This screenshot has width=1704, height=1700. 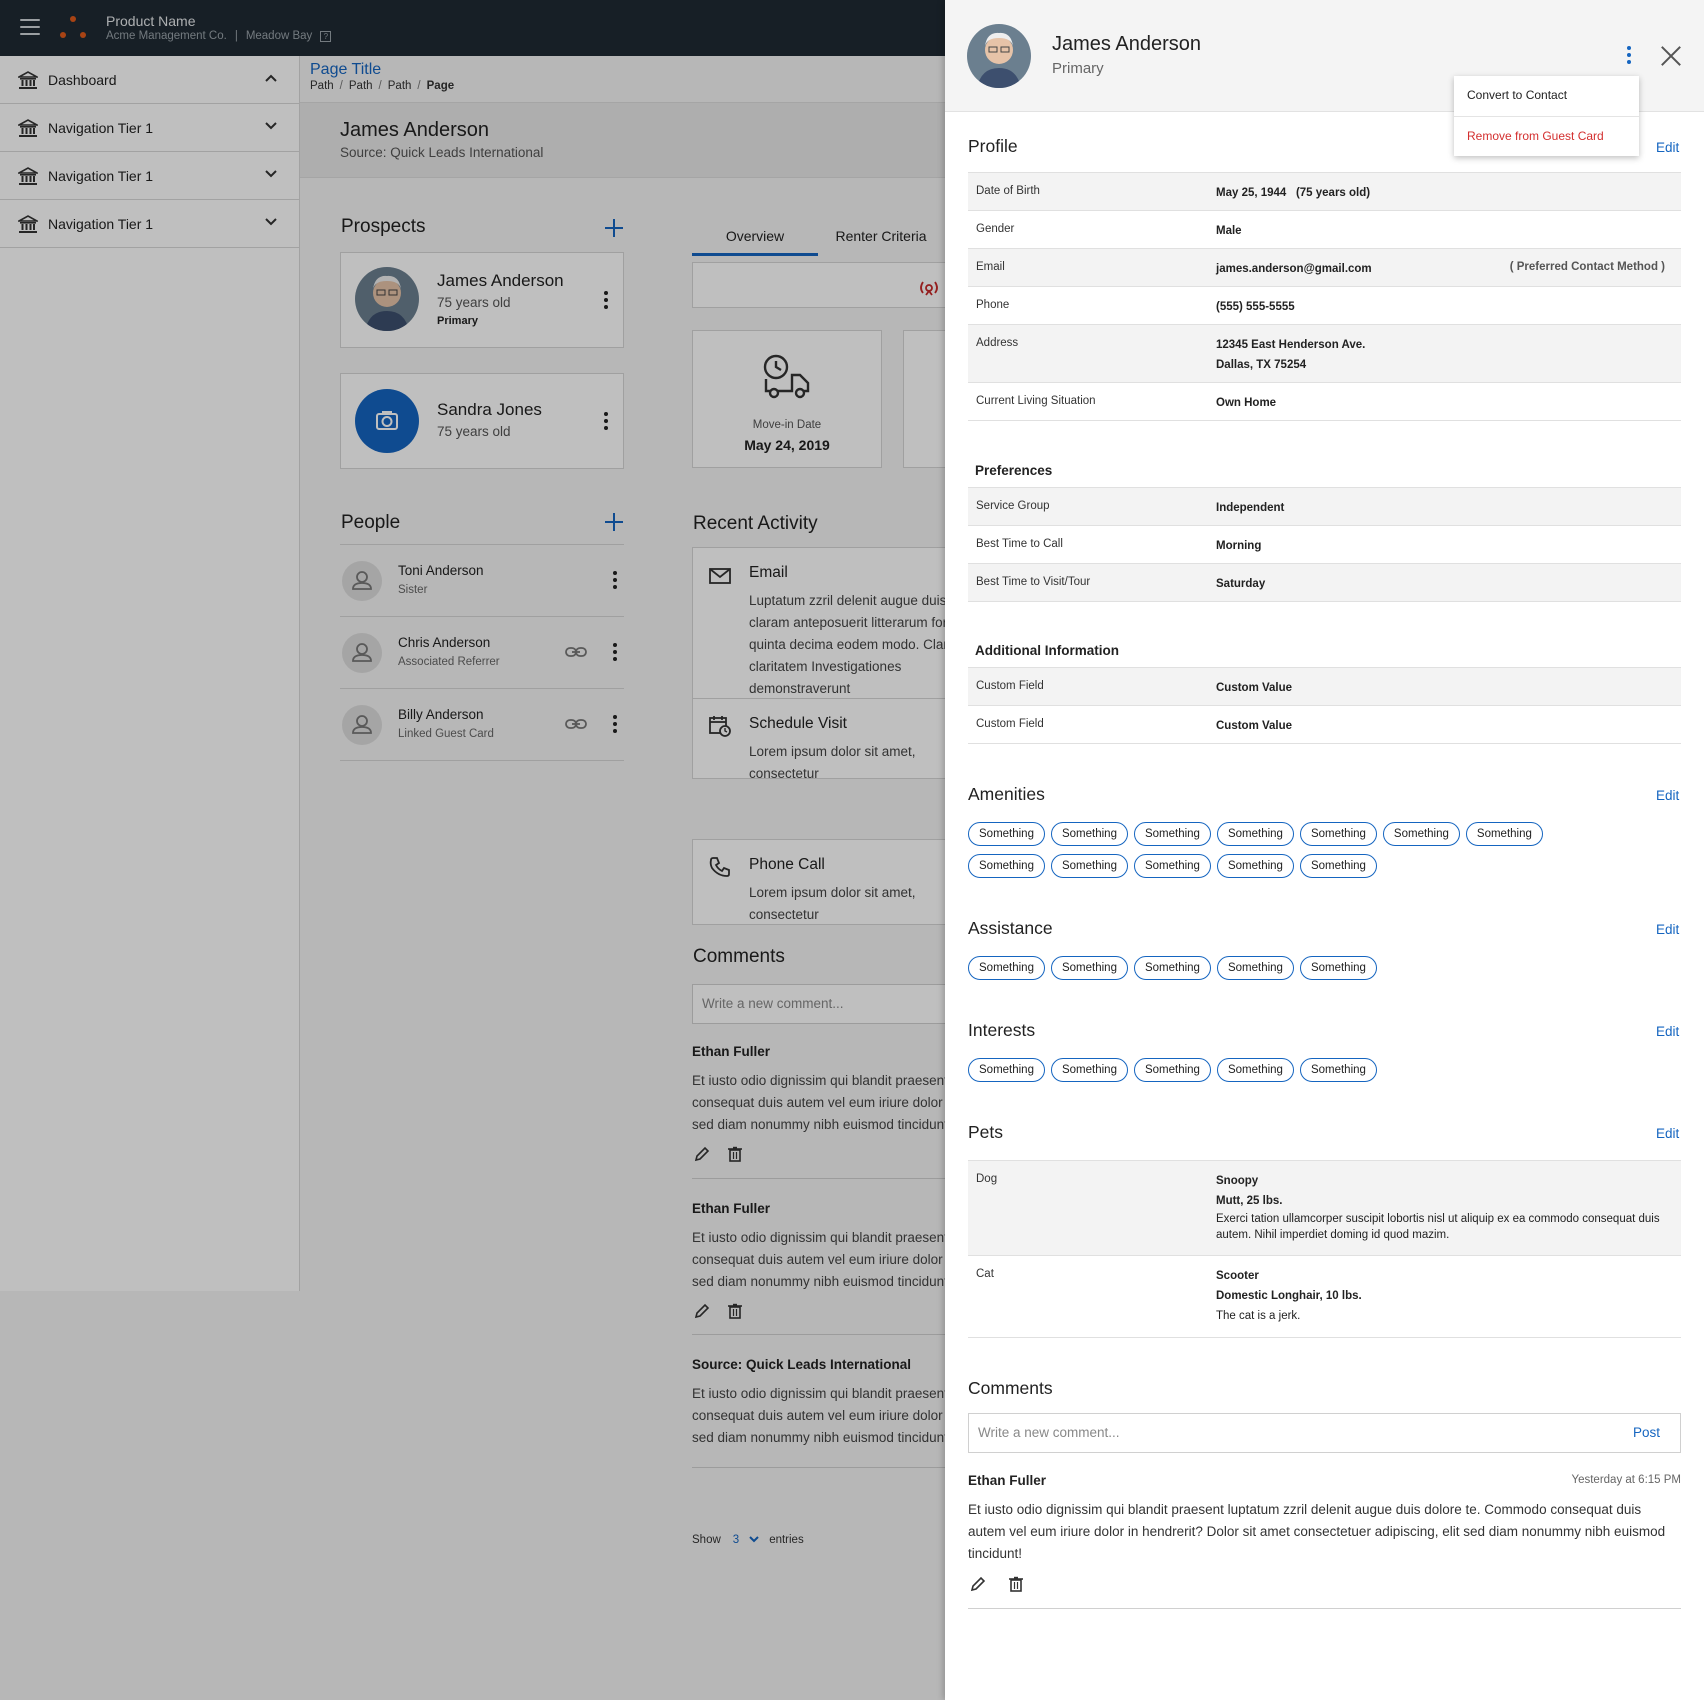 I want to click on field-value: Saturday, so click(x=1241, y=584).